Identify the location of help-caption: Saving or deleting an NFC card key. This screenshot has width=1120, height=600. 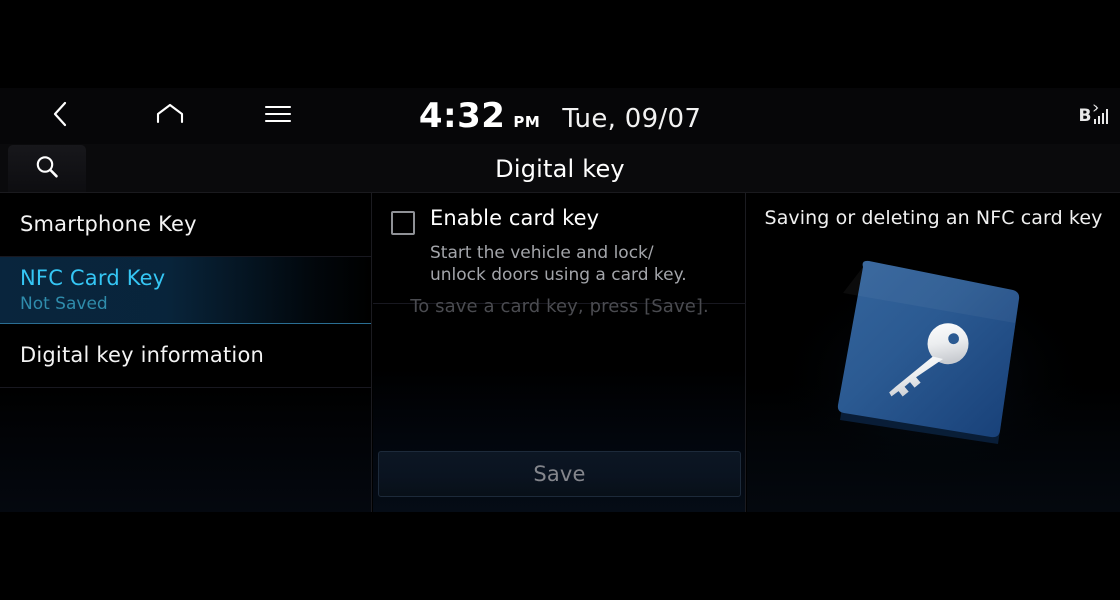
(933, 218).